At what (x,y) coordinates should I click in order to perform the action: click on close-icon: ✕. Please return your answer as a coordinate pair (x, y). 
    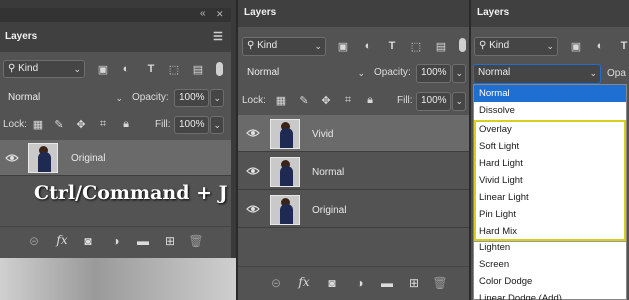
    Looking at the image, I should click on (220, 14).